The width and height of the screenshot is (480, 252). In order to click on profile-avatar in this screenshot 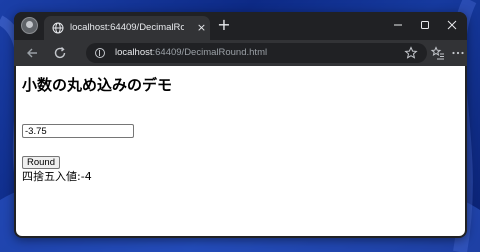, I will do `click(29, 25)`.